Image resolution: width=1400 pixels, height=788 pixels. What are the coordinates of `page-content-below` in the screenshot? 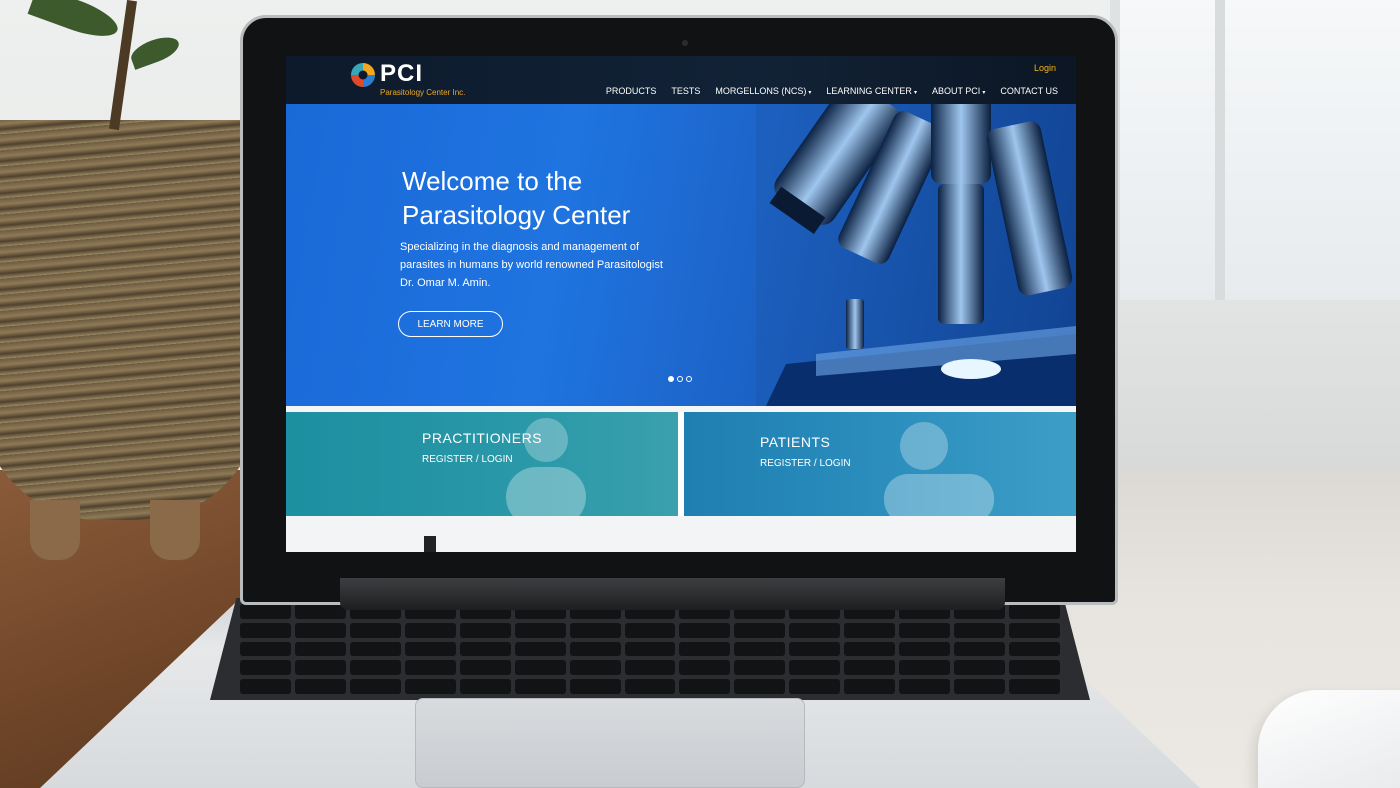 It's located at (681, 534).